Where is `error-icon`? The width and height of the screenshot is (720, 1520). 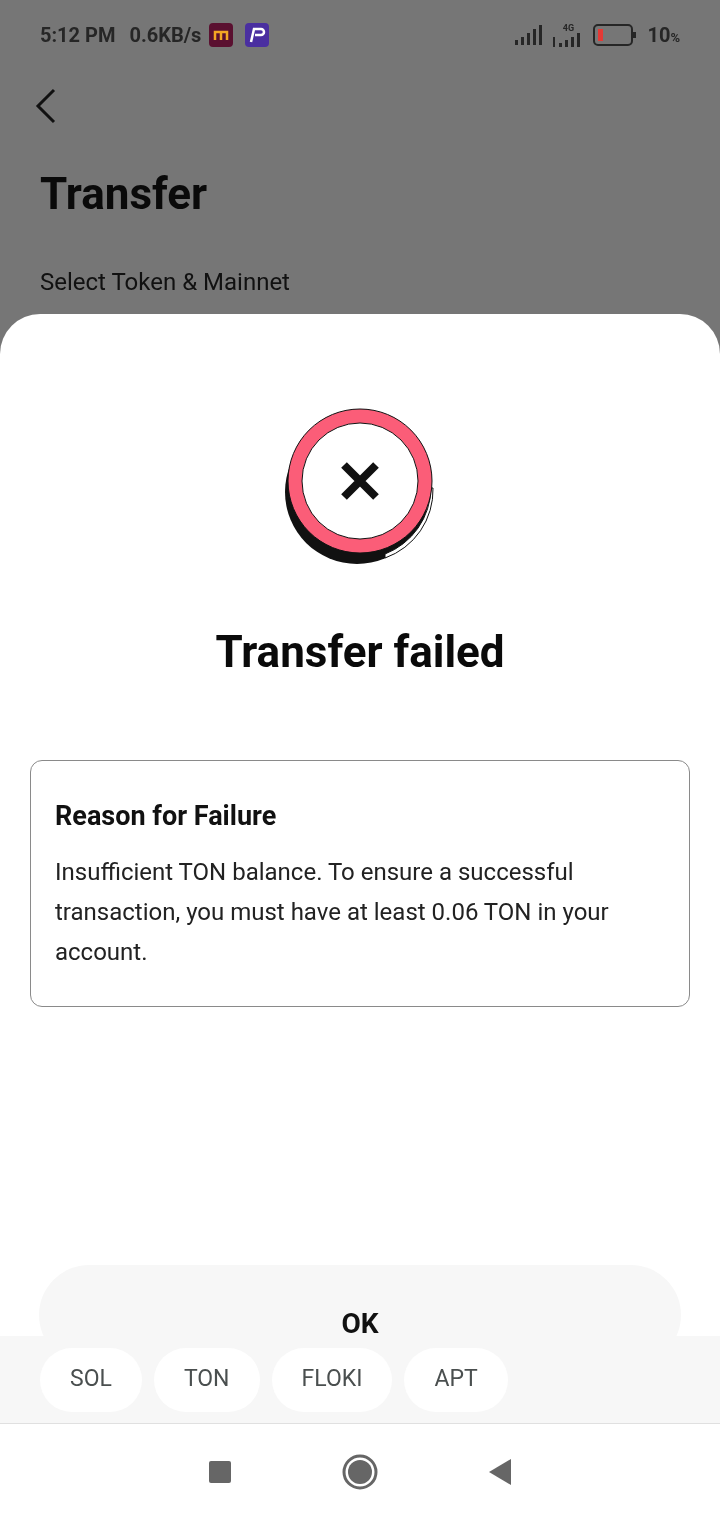 error-icon is located at coordinates (360, 486).